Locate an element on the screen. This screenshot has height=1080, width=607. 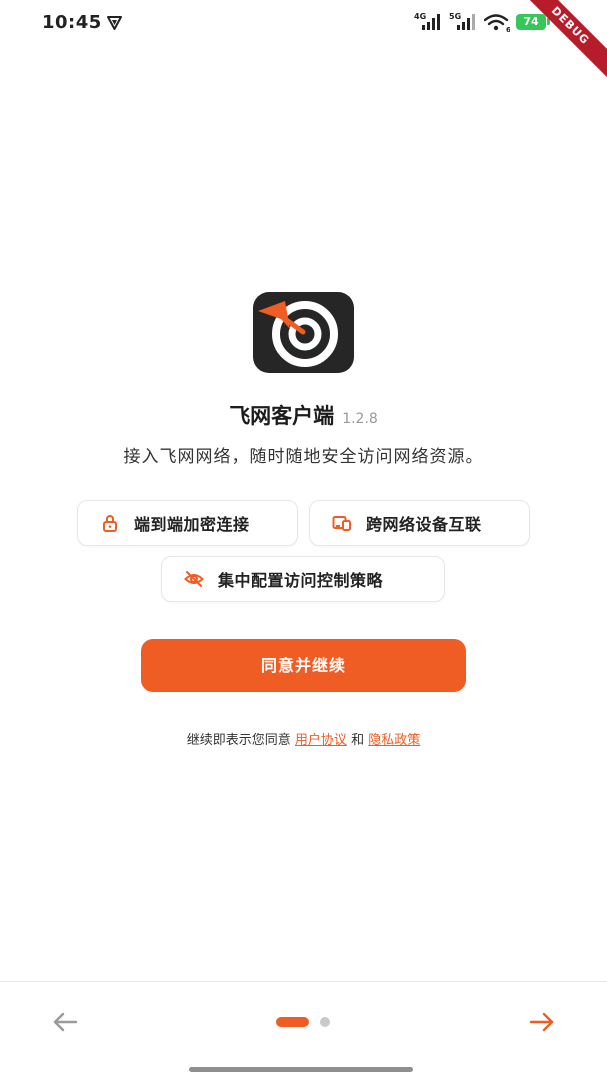
privacy-policy-link: 隐私政策 is located at coordinates (394, 740).